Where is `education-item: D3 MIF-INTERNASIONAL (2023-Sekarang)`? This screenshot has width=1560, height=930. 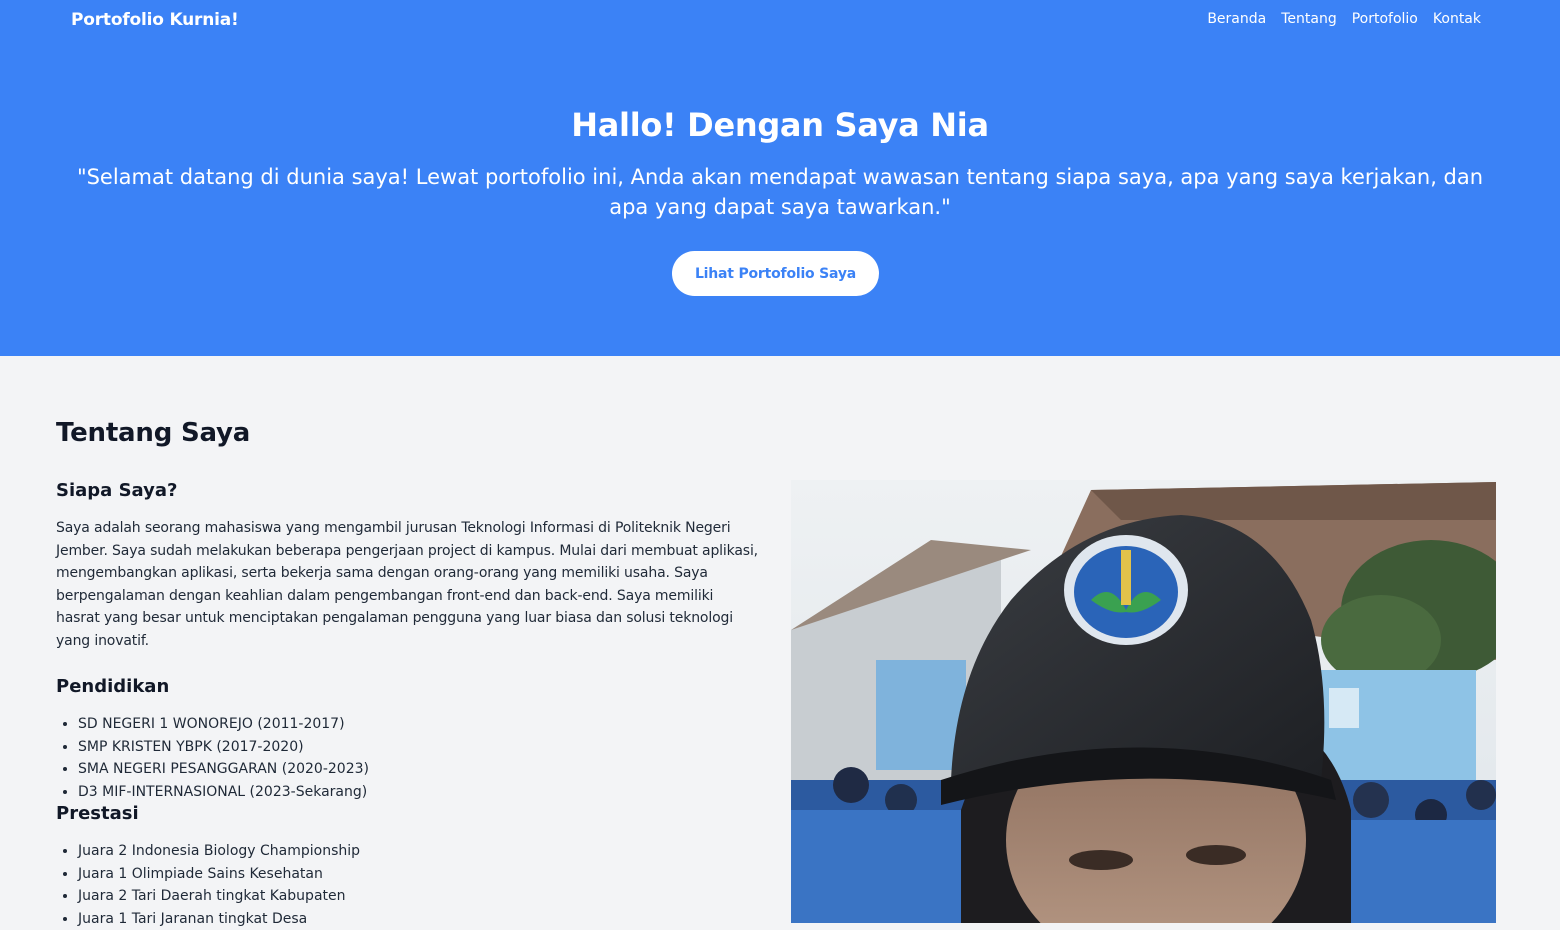
education-item: D3 MIF-INTERNASIONAL (2023-Sekarang) is located at coordinates (422, 792).